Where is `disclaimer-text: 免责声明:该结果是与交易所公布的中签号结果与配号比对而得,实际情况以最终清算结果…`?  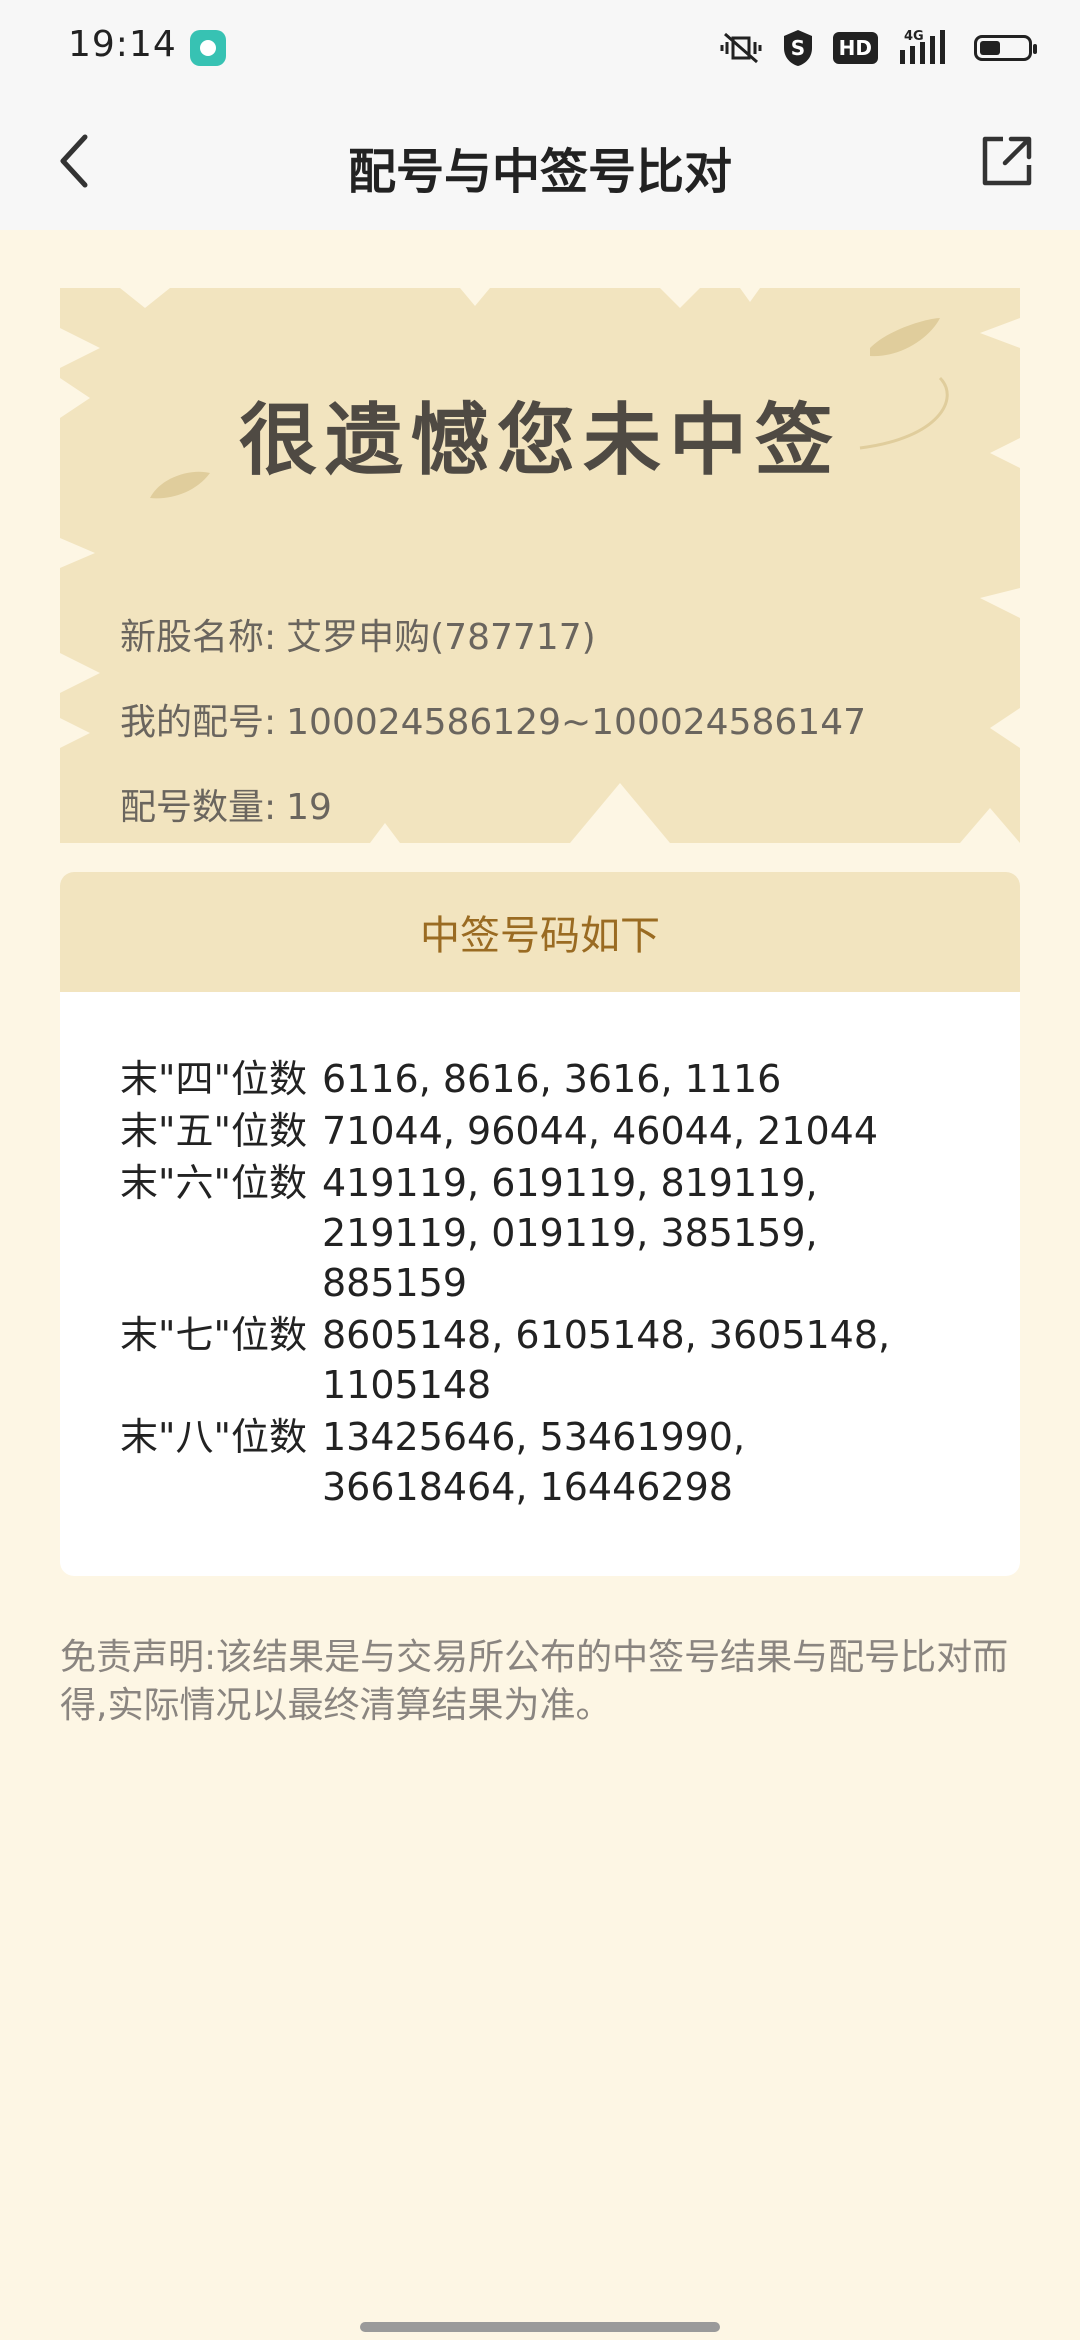 disclaimer-text: 免责声明:该结果是与交易所公布的中签号结果与配号比对而得,实际情况以最终清算结果… is located at coordinates (534, 1681).